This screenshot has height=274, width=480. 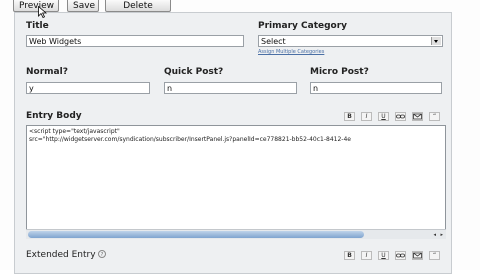 I want to click on assign-multiple-categories-link: Assign Multiple Categories, so click(x=291, y=52).